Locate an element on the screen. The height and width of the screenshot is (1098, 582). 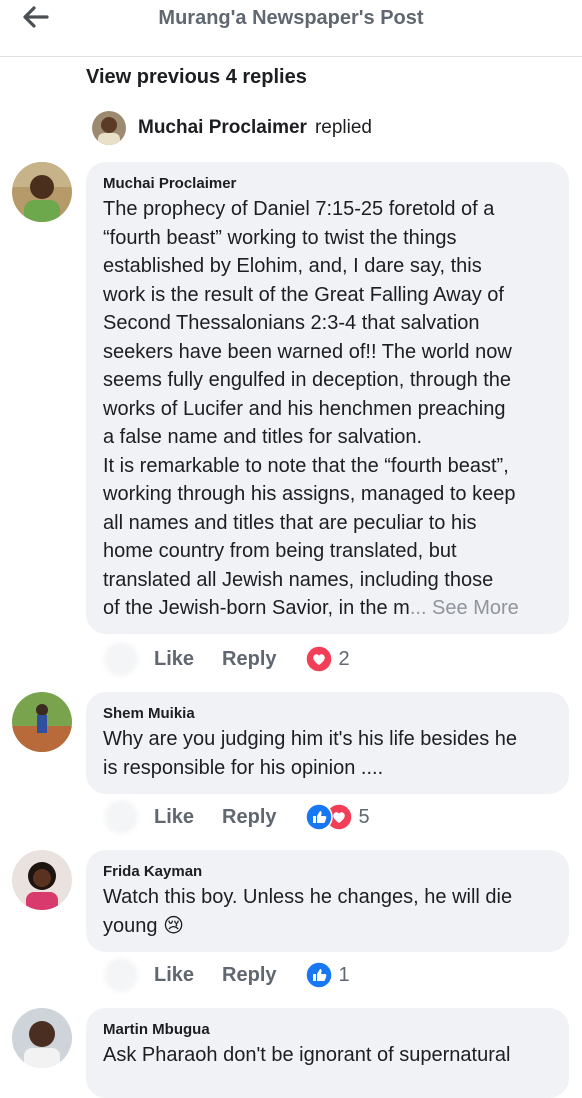
crying-face-emoji: 😢 is located at coordinates (173, 925).